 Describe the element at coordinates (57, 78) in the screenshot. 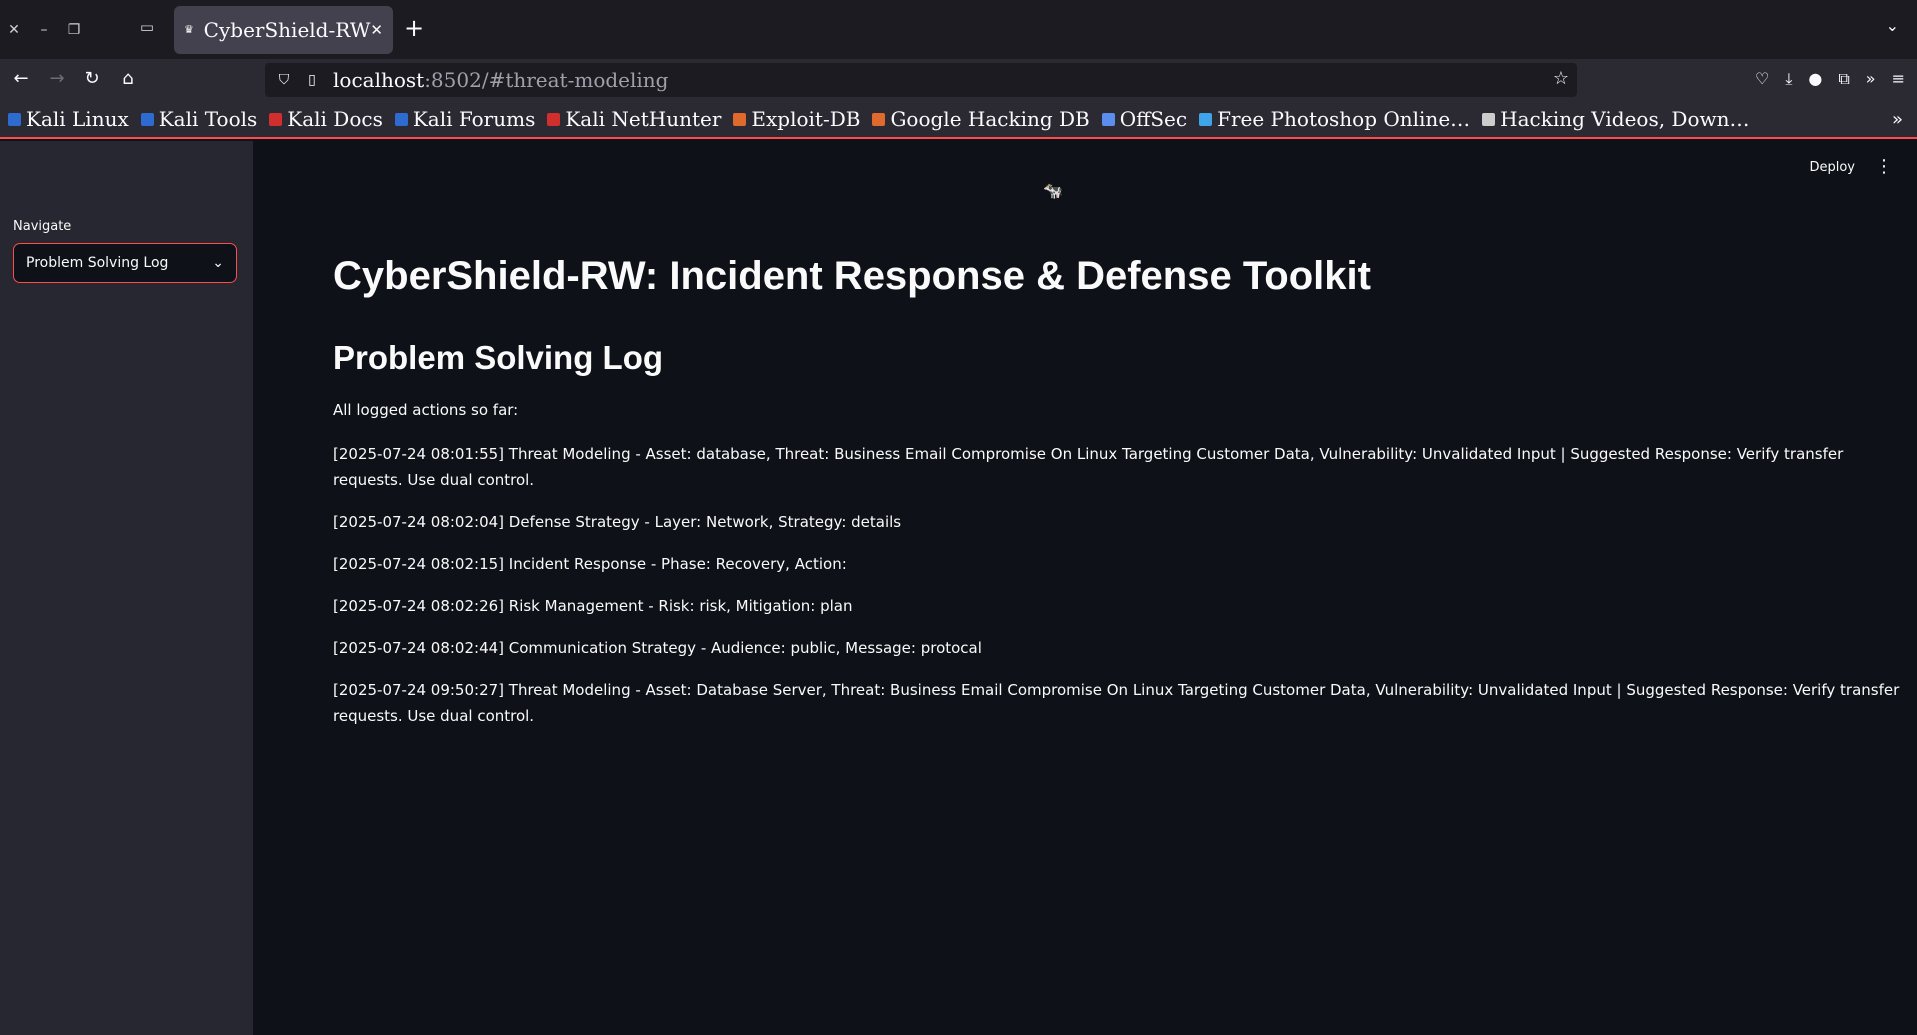

I see `forward-icon: →` at that location.